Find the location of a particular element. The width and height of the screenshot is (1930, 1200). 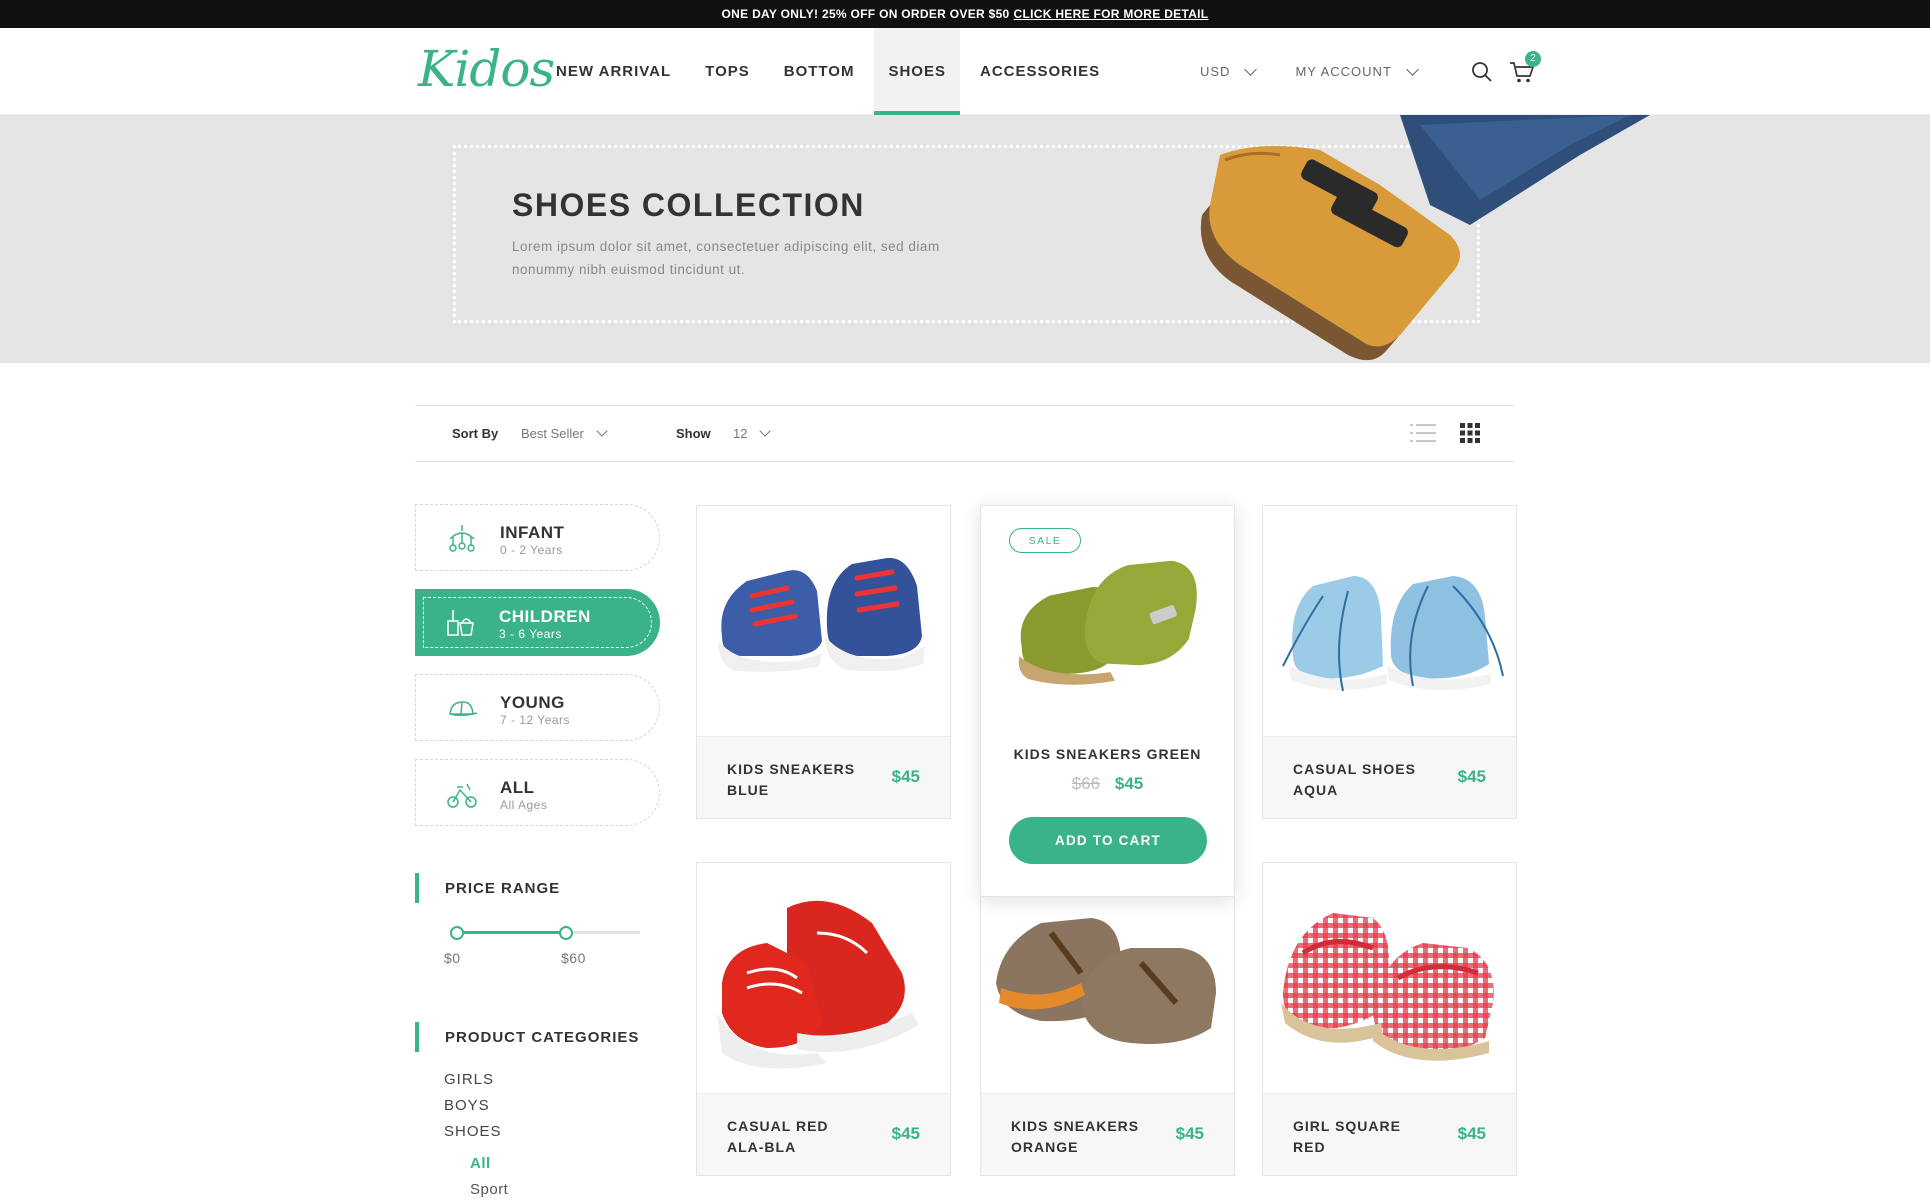

sort-select: Best Seller is located at coordinates (564, 433).